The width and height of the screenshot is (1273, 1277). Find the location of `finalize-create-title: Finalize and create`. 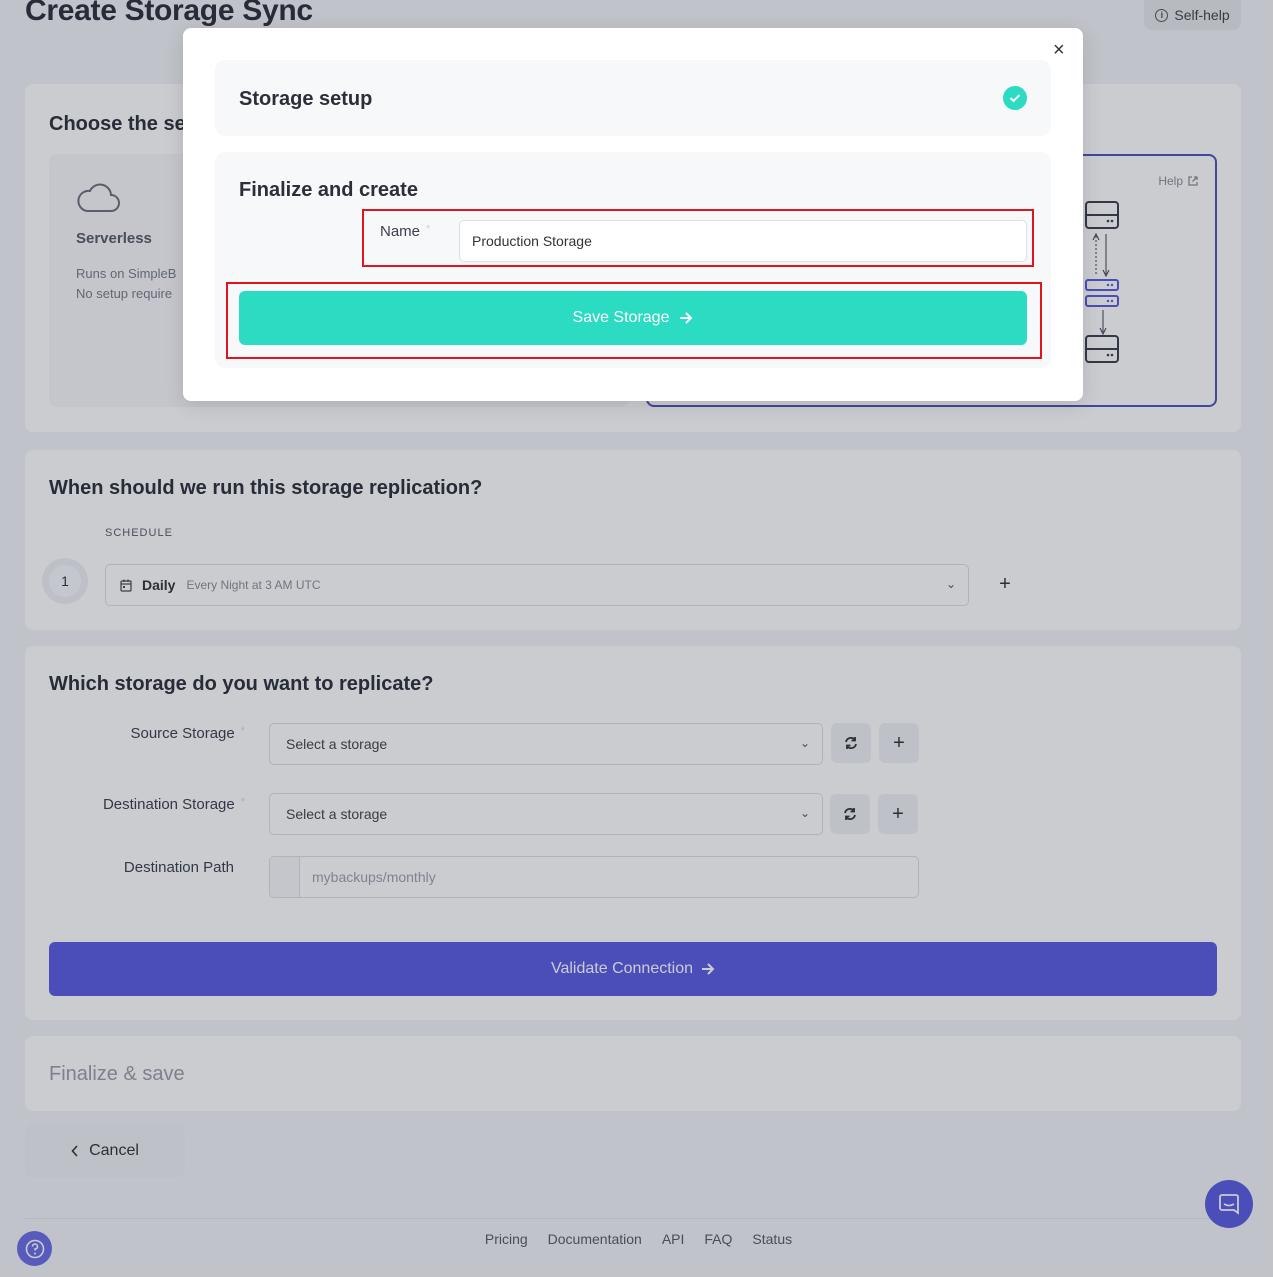

finalize-create-title: Finalize and create is located at coordinates (328, 190).